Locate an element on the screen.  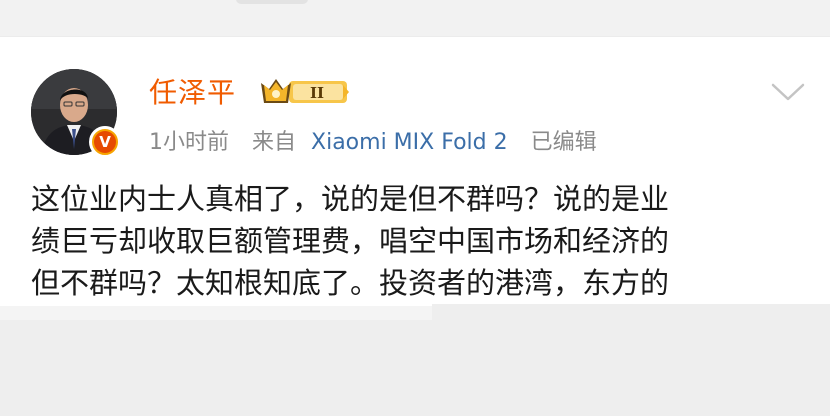
lower-panel-left is located at coordinates (216, 368).